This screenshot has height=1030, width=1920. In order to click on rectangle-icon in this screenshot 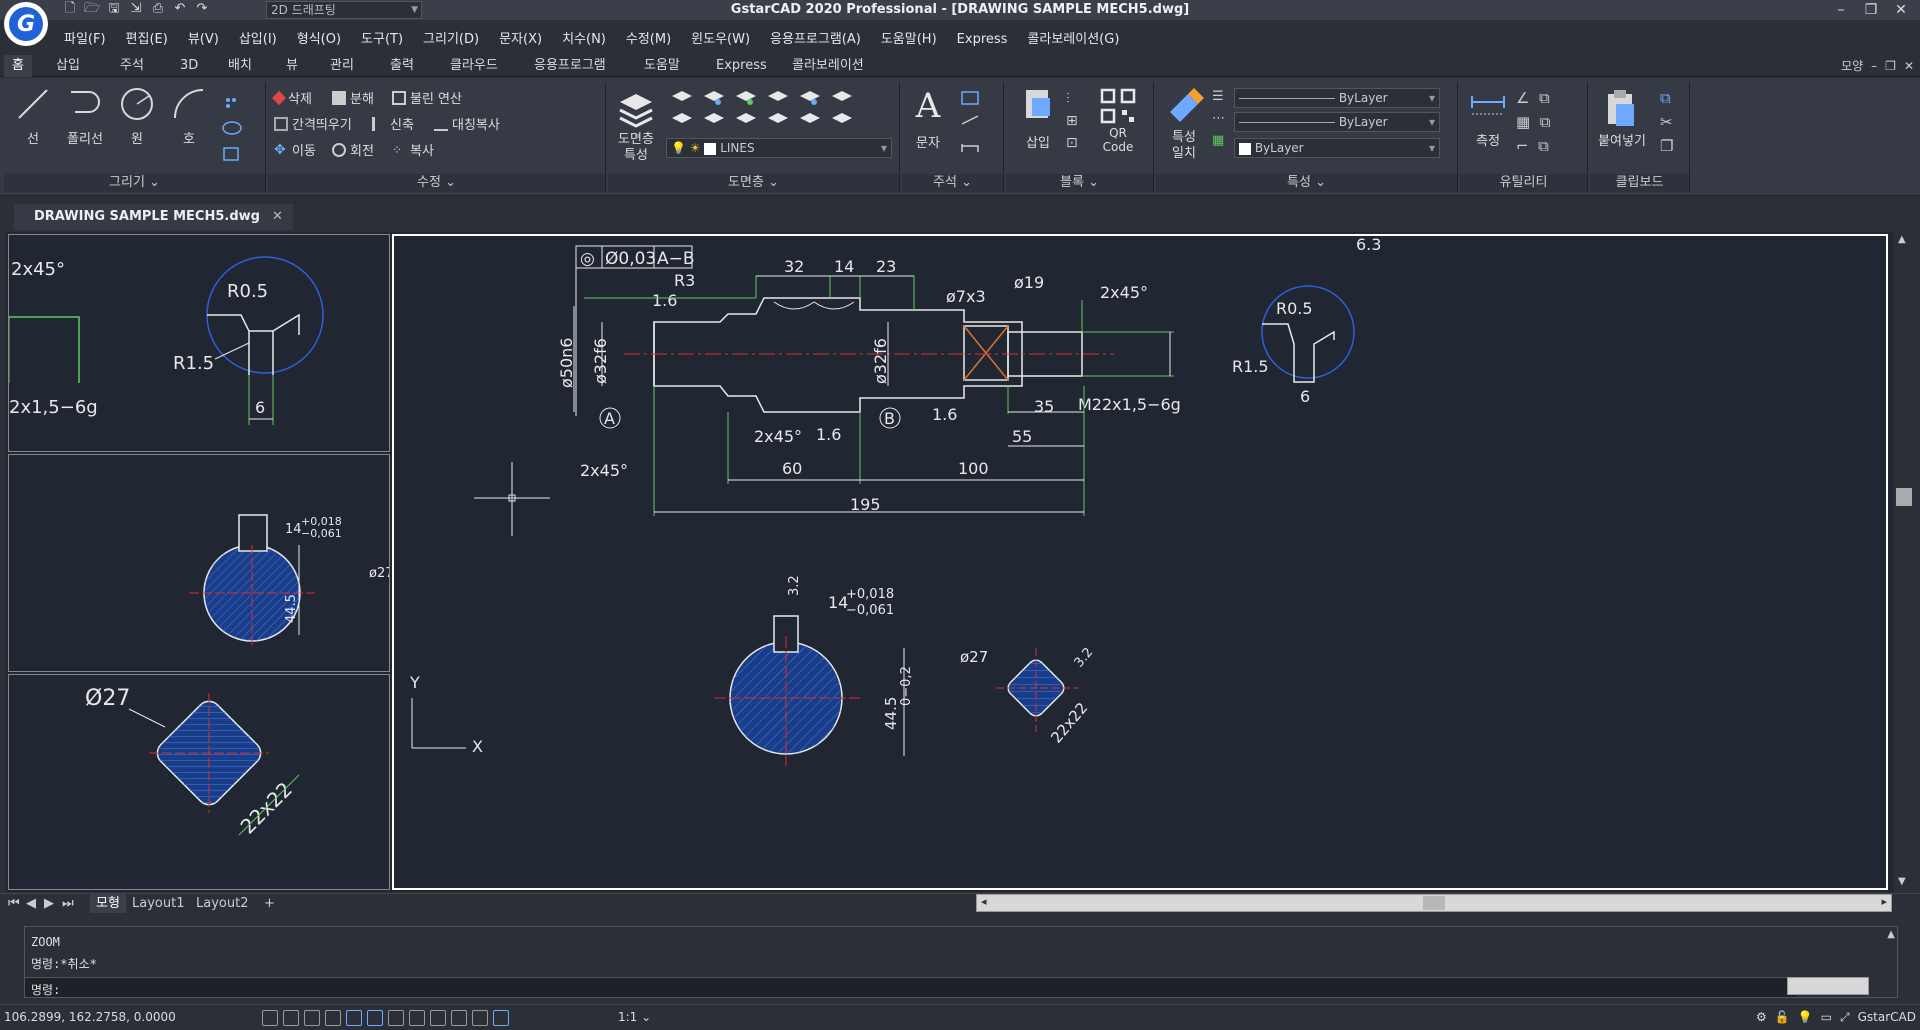, I will do `click(231, 154)`.